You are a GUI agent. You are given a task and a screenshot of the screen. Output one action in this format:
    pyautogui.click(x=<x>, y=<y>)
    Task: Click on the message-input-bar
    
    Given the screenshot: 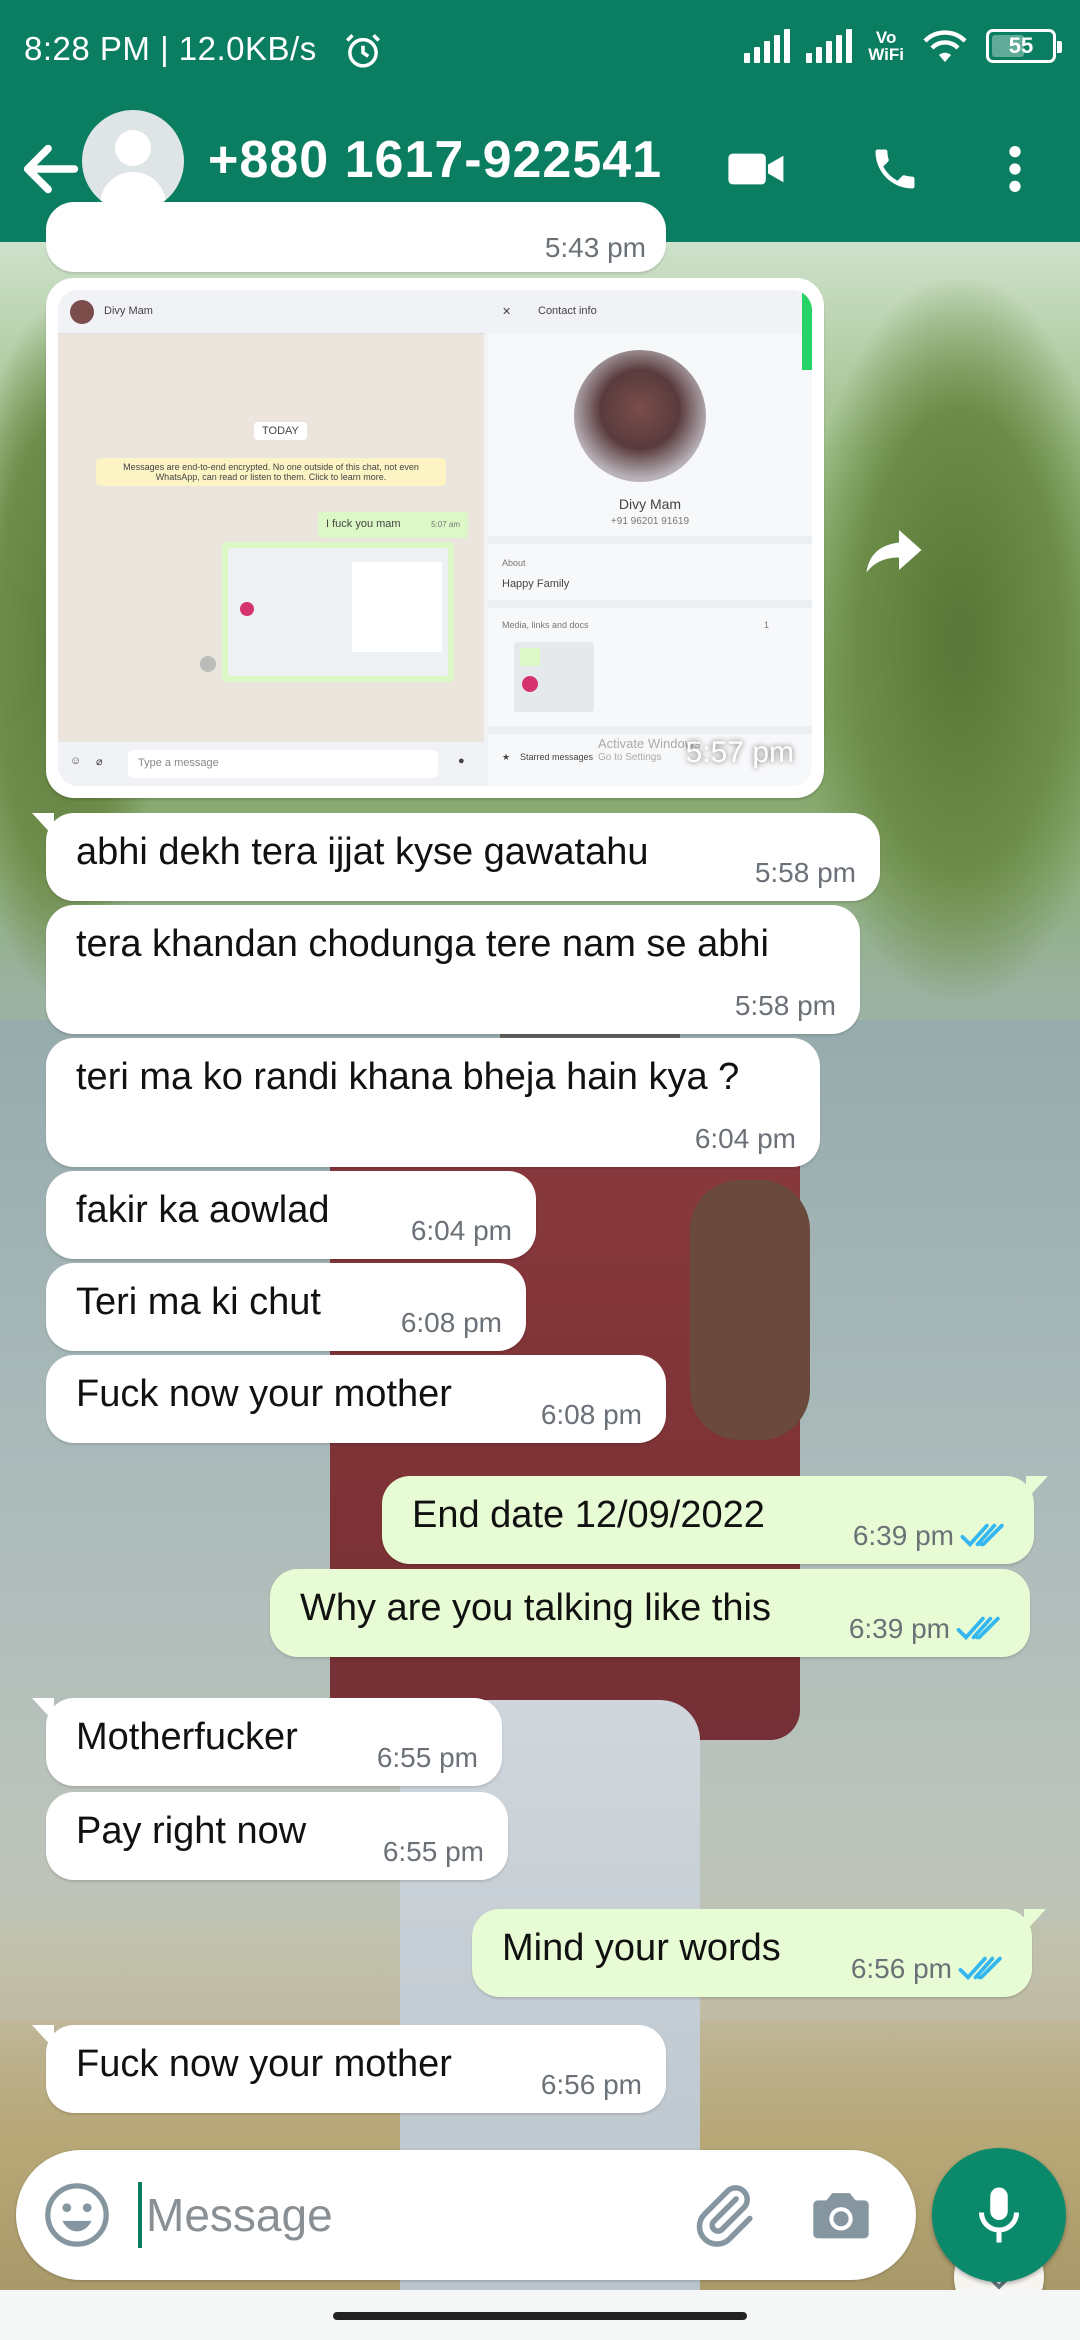 What is the action you would take?
    pyautogui.click(x=466, y=2215)
    